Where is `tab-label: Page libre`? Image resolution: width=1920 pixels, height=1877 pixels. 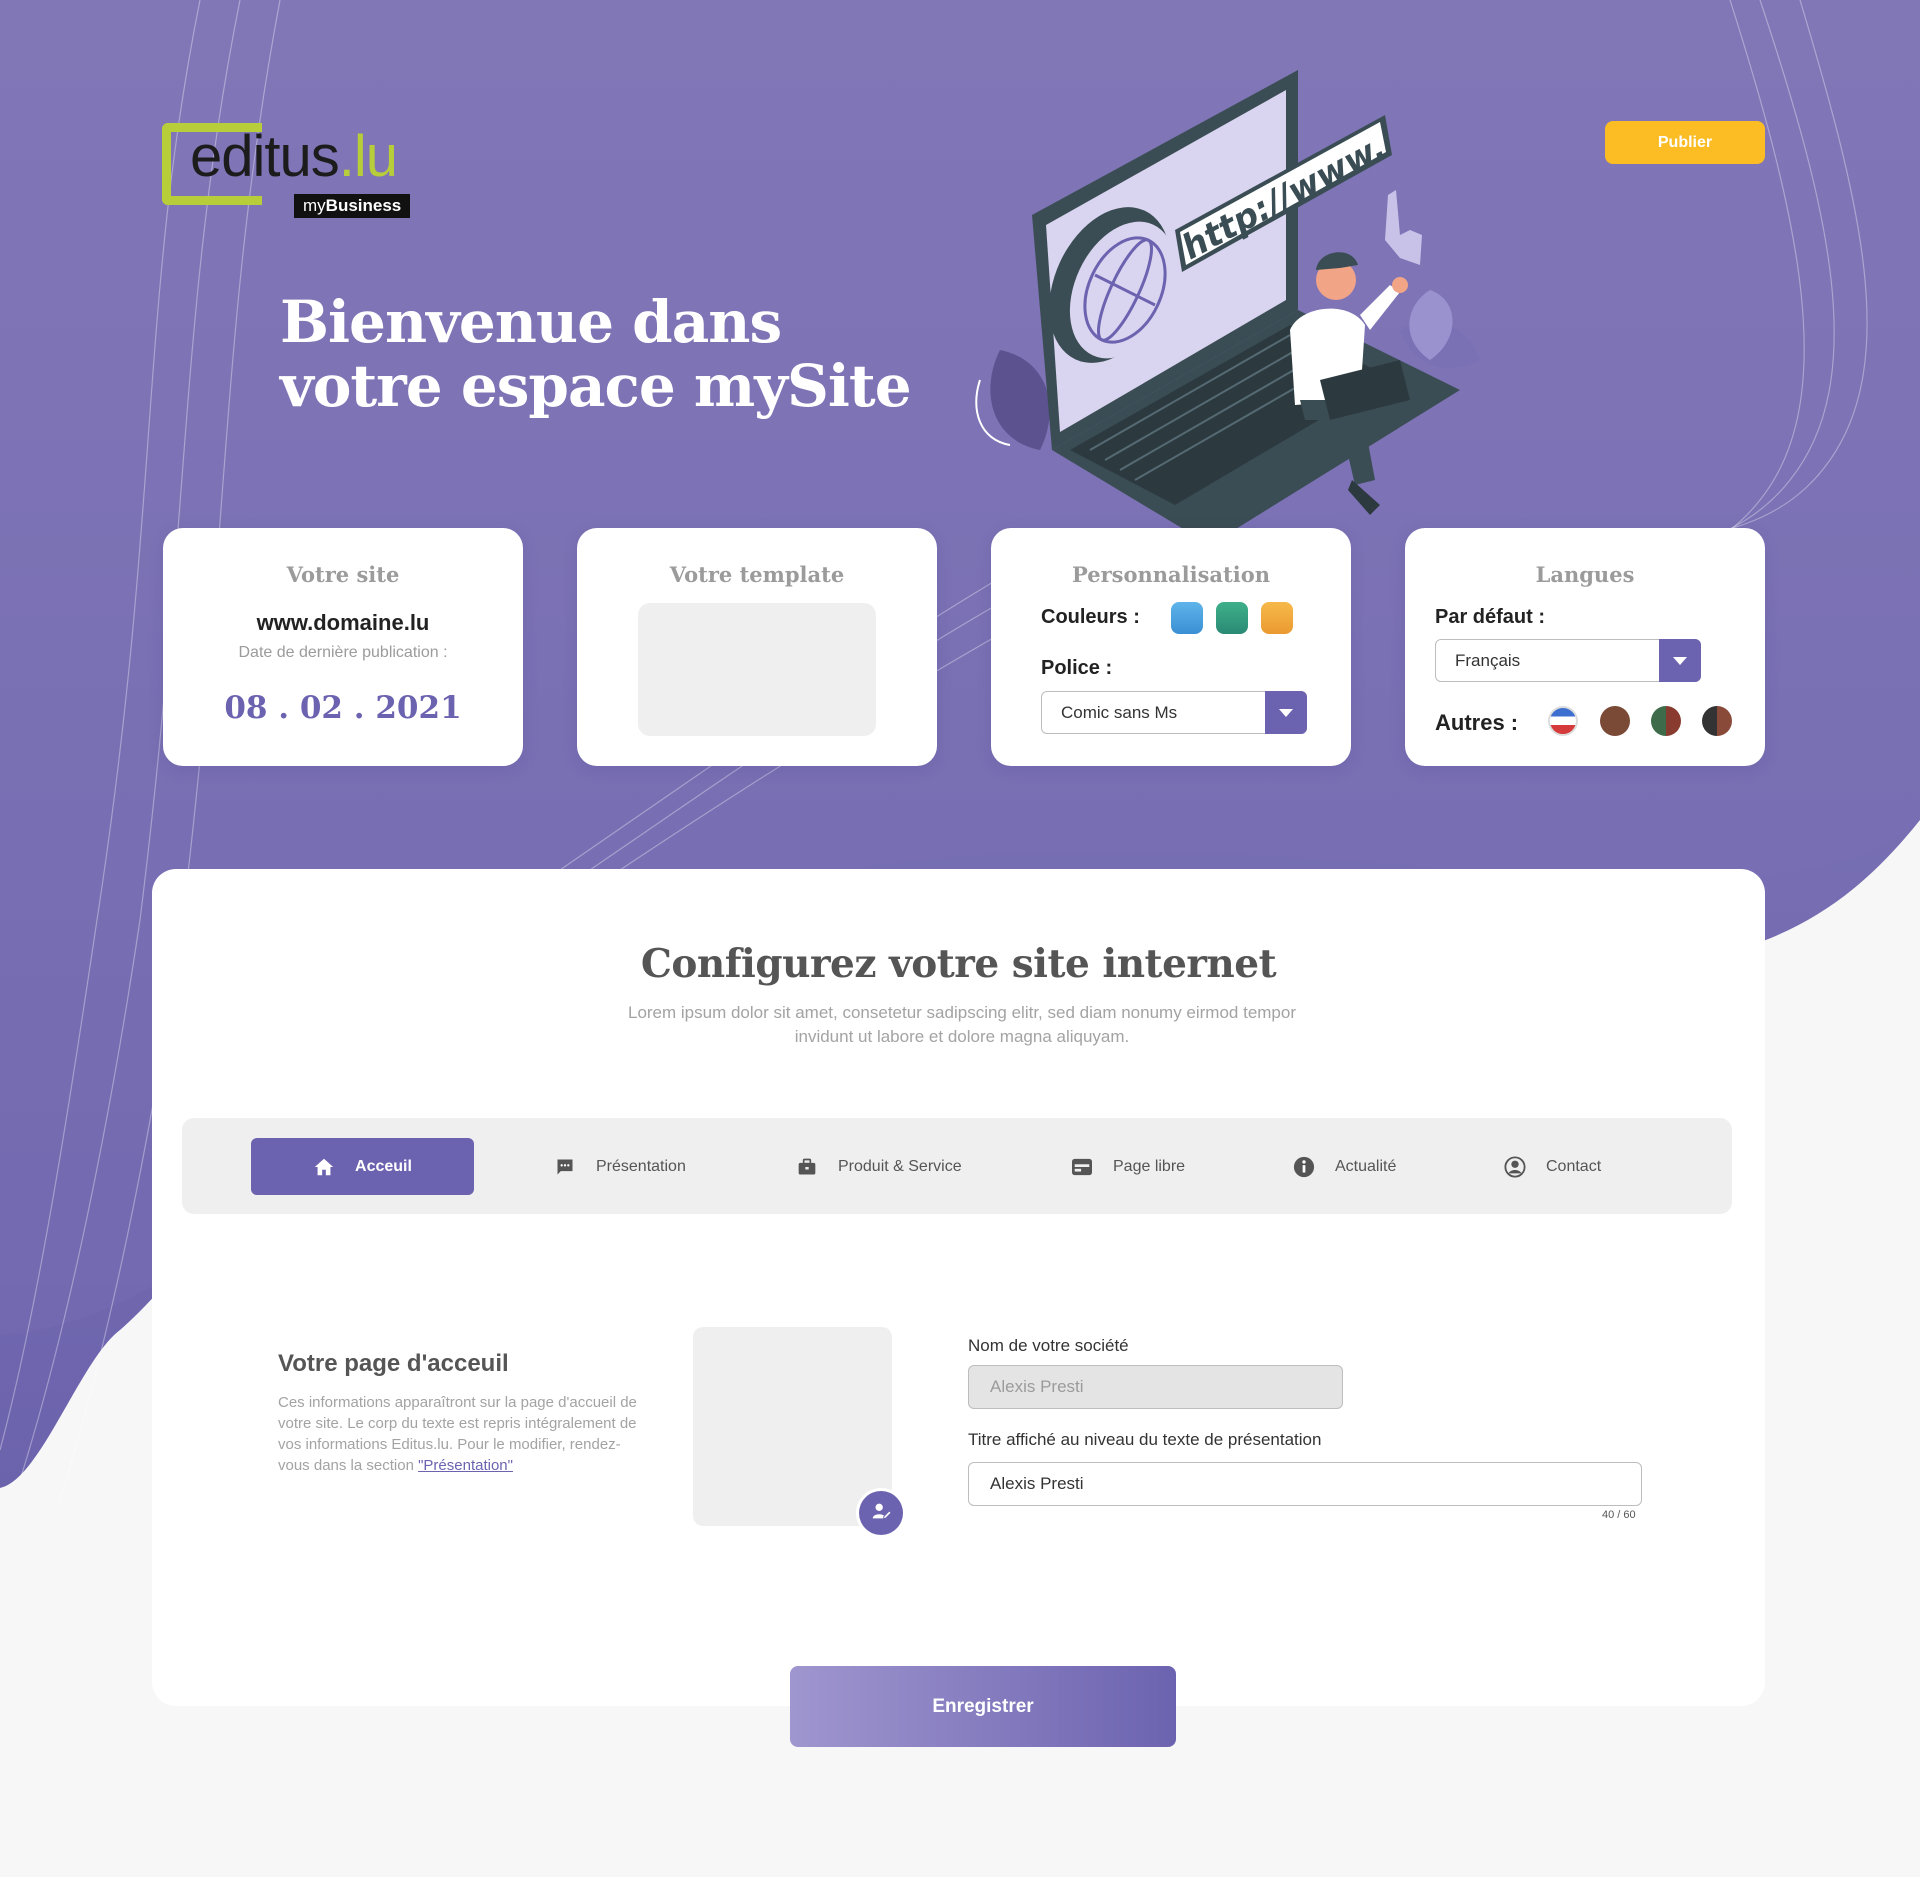
tab-label: Page libre is located at coordinates (1149, 1166).